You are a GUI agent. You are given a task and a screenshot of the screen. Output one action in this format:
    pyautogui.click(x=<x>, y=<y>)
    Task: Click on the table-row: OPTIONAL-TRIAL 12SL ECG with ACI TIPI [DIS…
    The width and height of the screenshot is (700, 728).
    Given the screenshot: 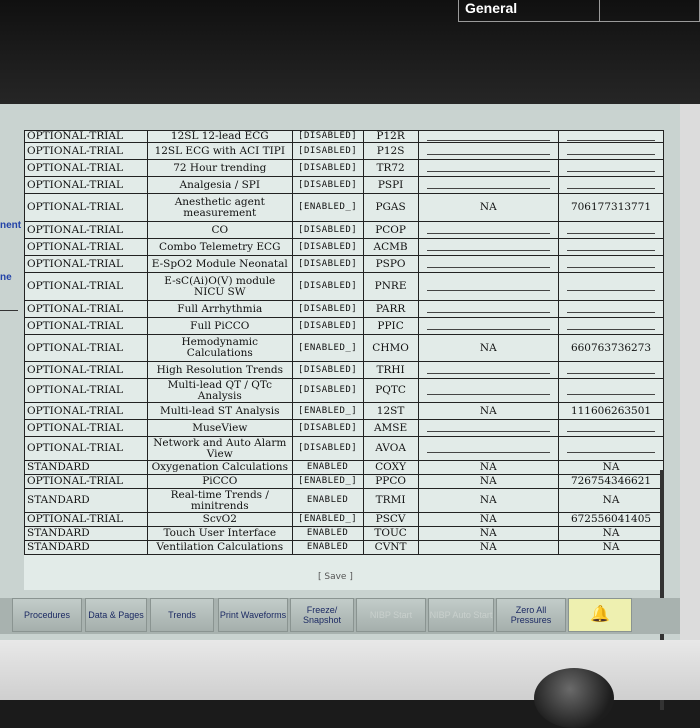 What is the action you would take?
    pyautogui.click(x=344, y=151)
    